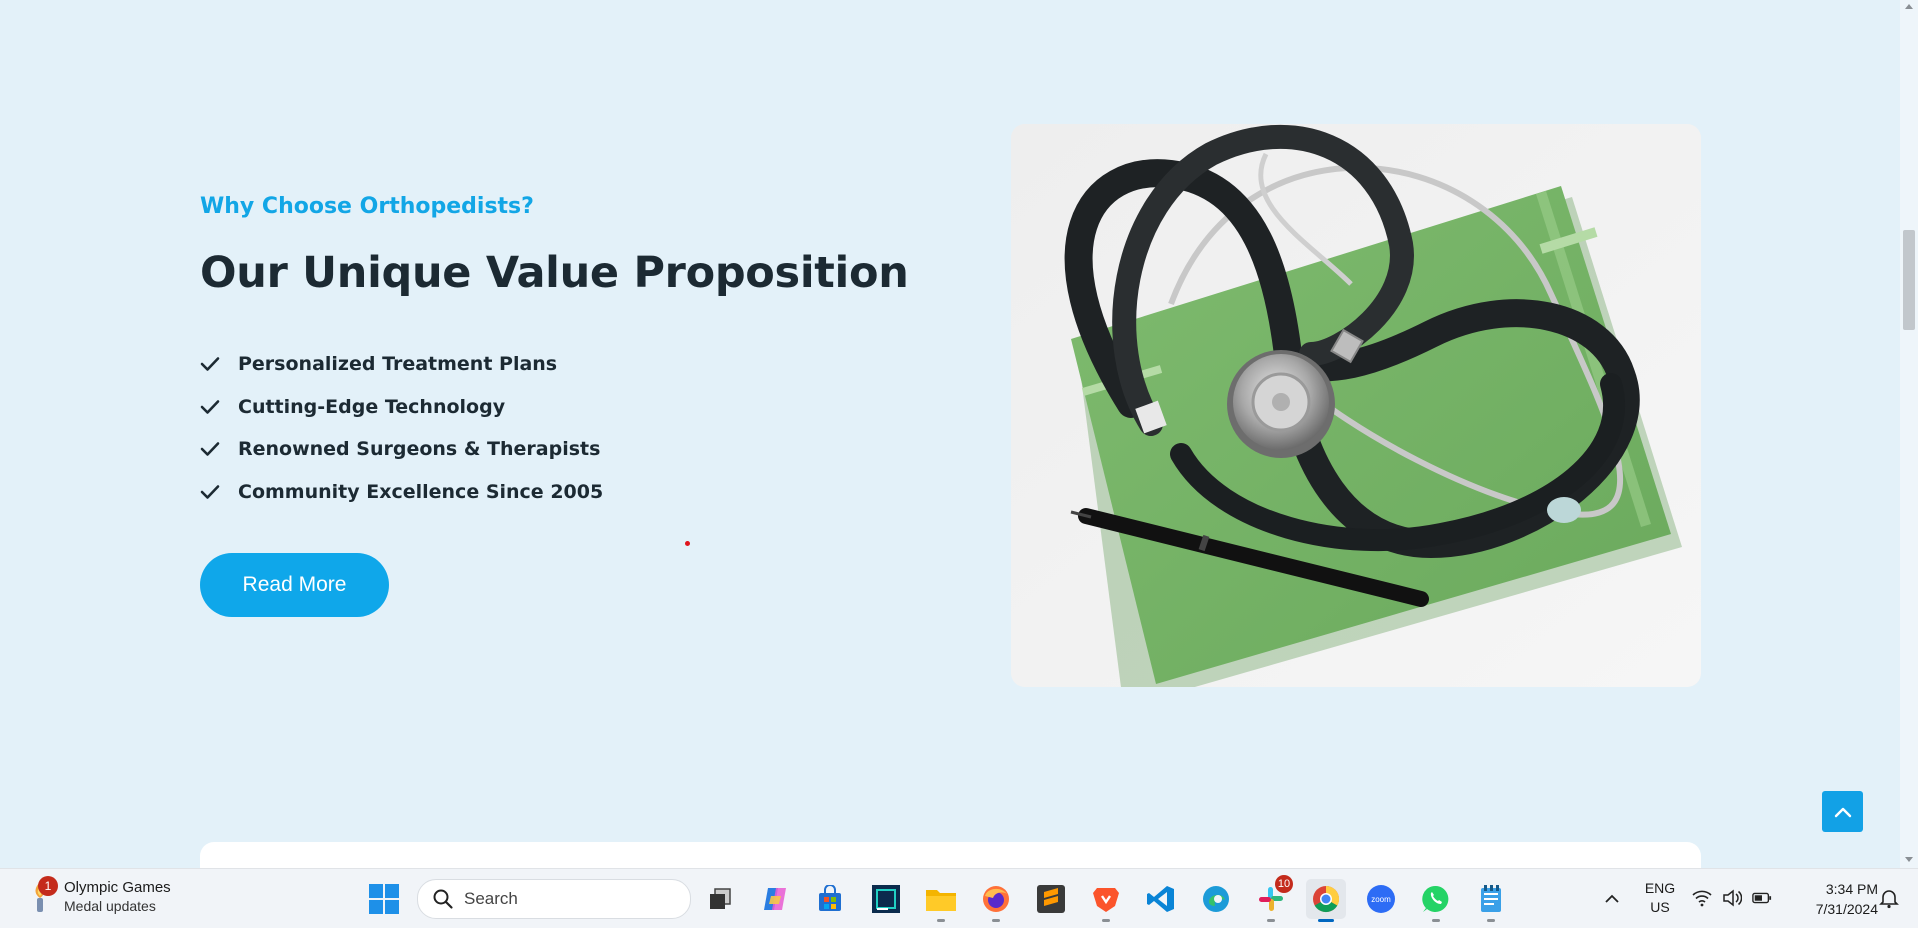  I want to click on feature-label: Renowned Surgeons & Therapists, so click(419, 449).